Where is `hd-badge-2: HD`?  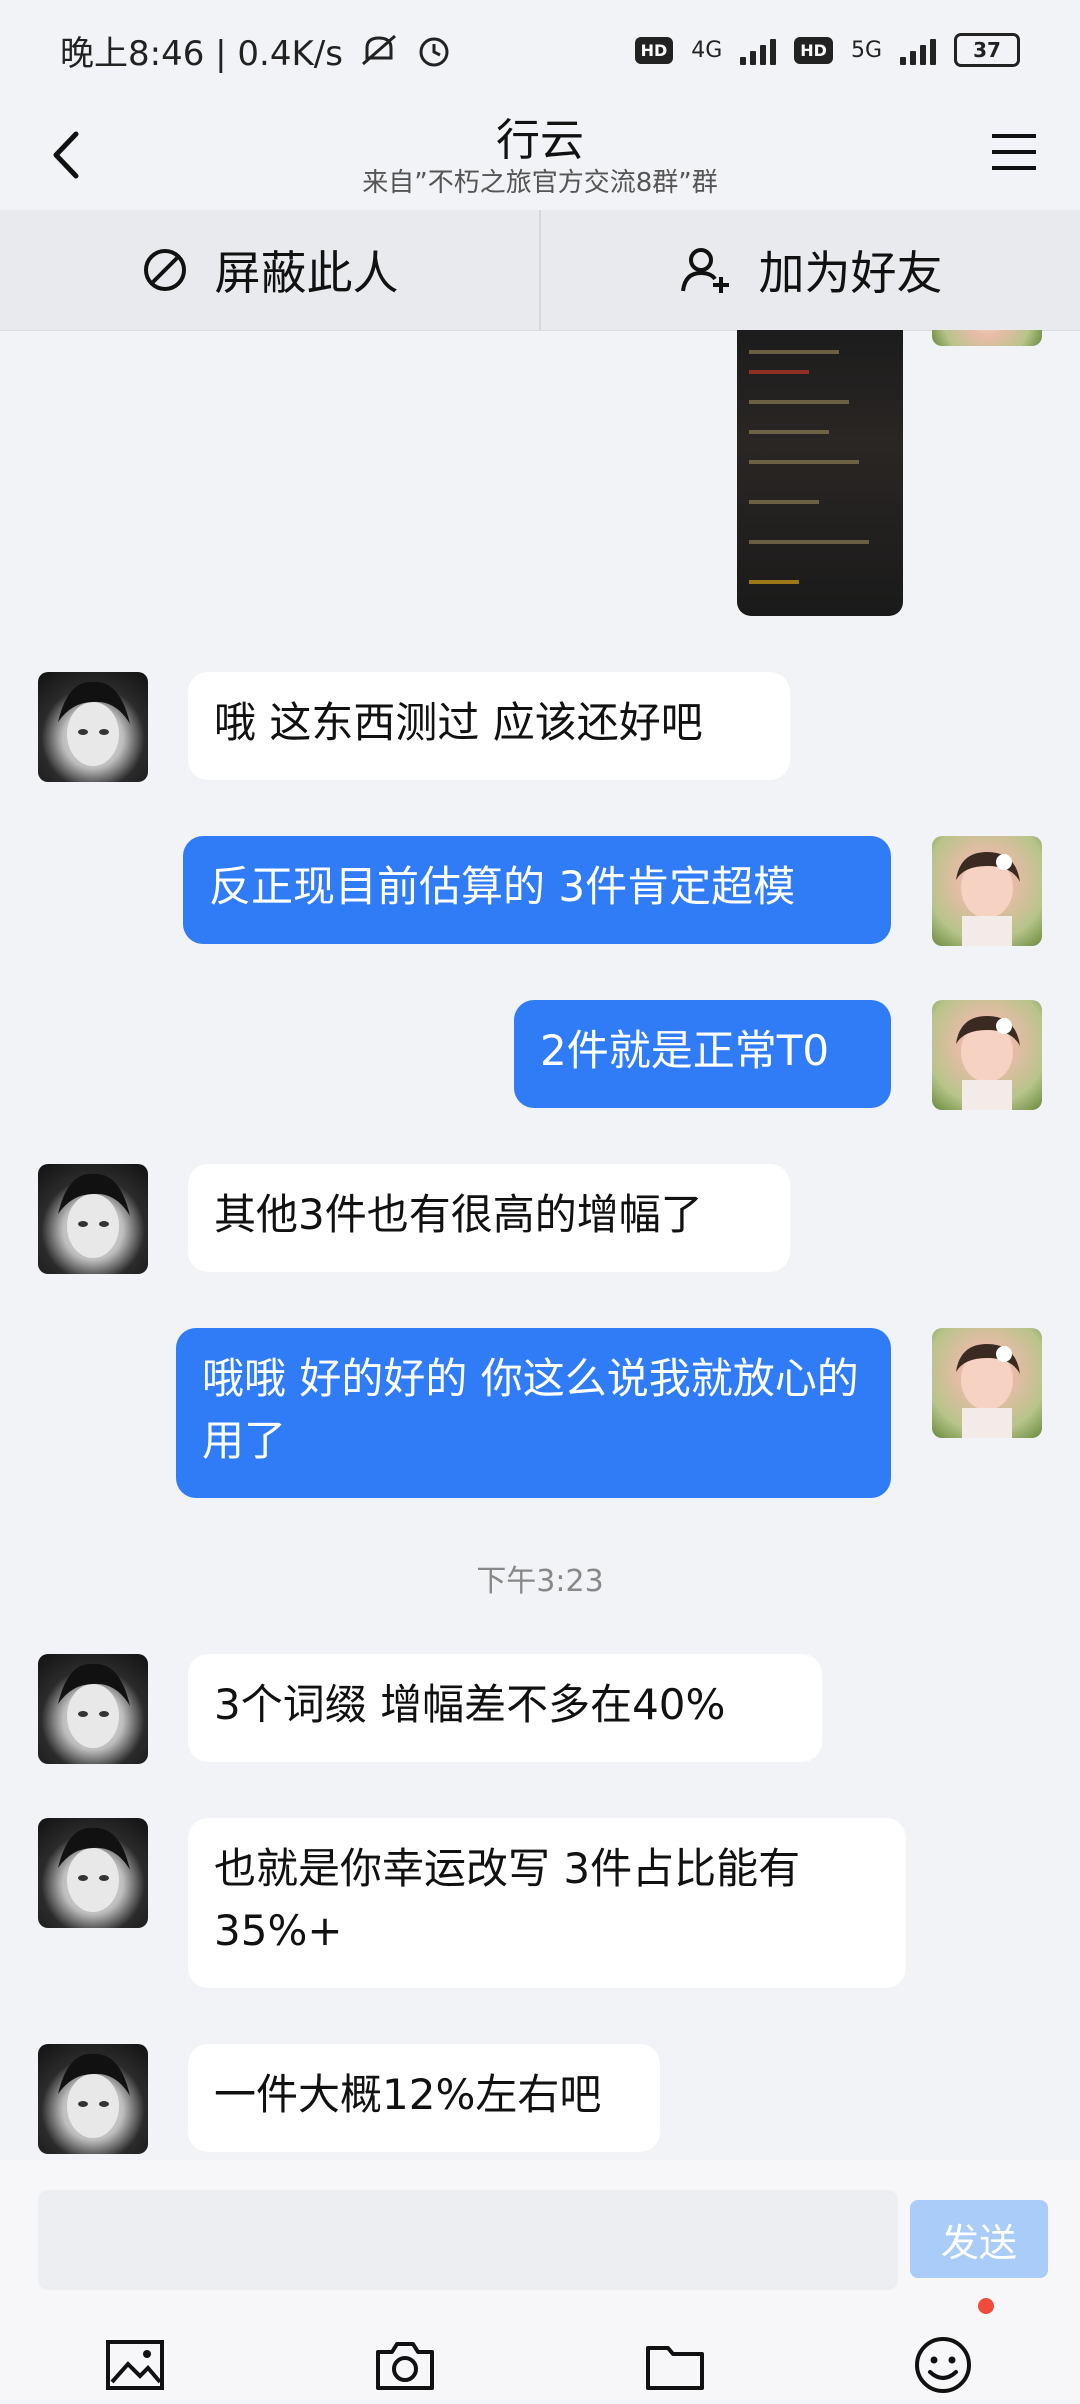
hd-badge-2: HD is located at coordinates (813, 50).